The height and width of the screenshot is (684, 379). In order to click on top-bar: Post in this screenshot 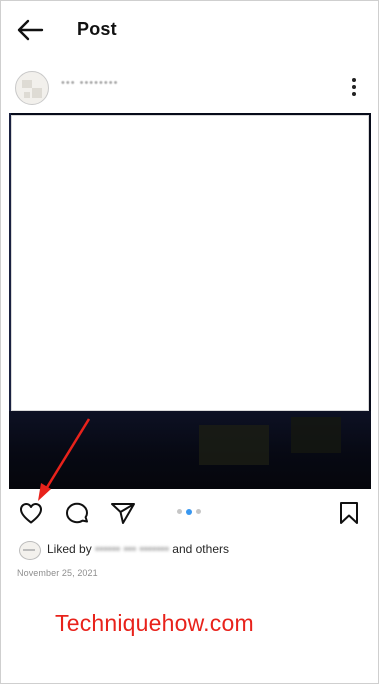, I will do `click(189, 30)`.